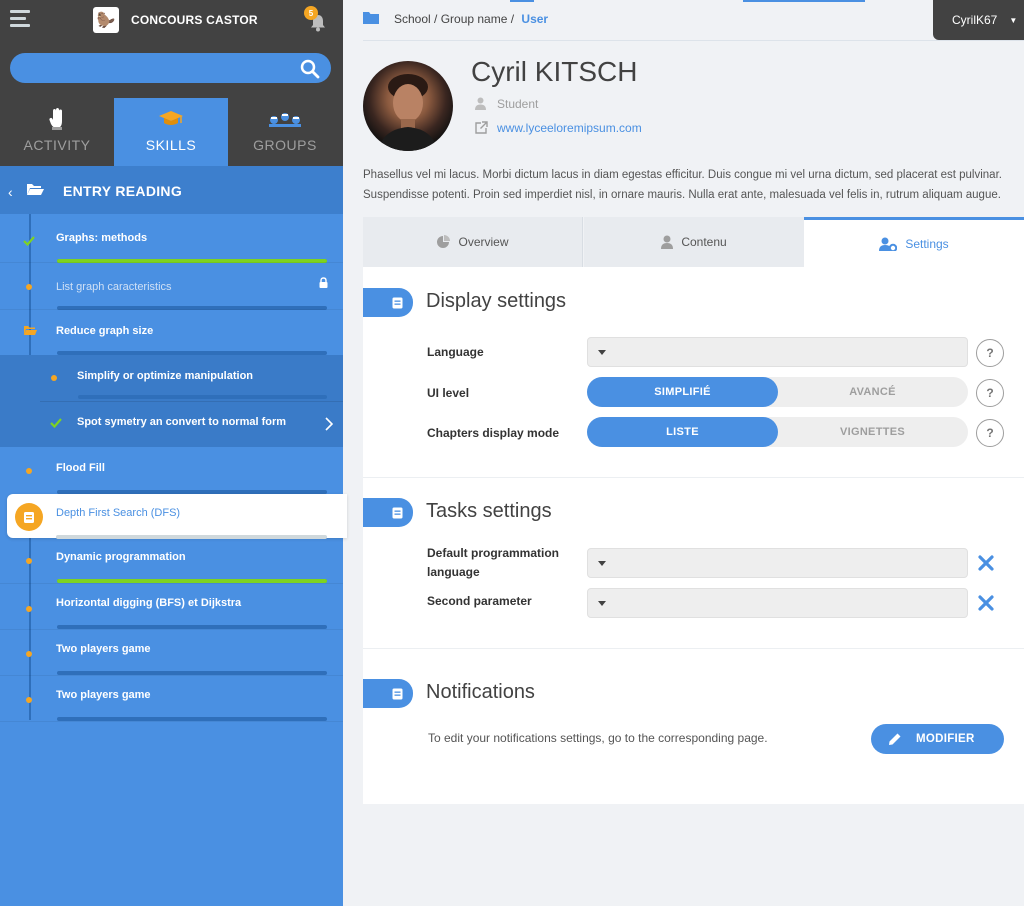 This screenshot has width=1024, height=906. I want to click on profile-url-link: www.lyceeloremipsum.com, so click(569, 128).